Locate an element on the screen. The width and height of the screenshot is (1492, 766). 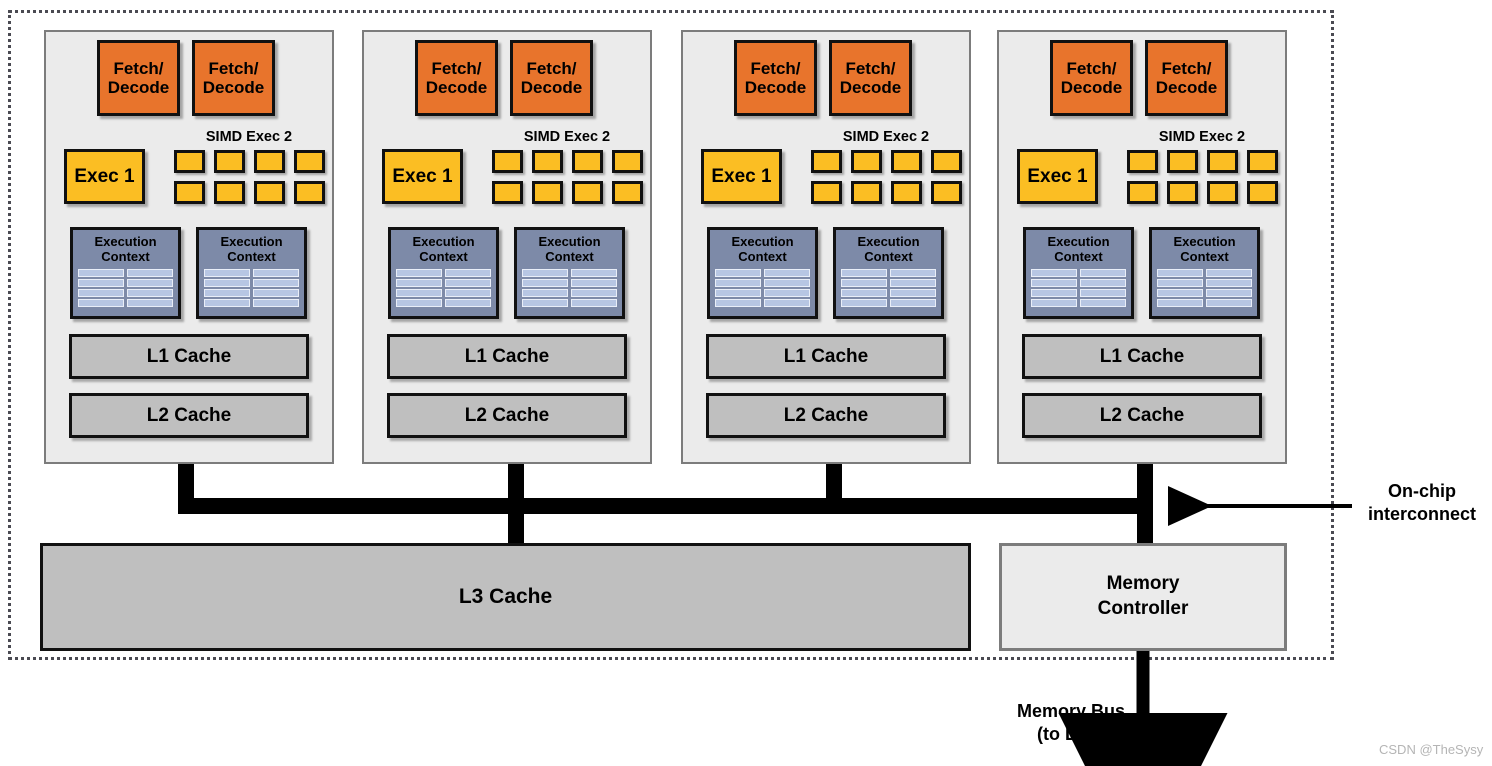
simd-exec-grid is located at coordinates (249, 177).